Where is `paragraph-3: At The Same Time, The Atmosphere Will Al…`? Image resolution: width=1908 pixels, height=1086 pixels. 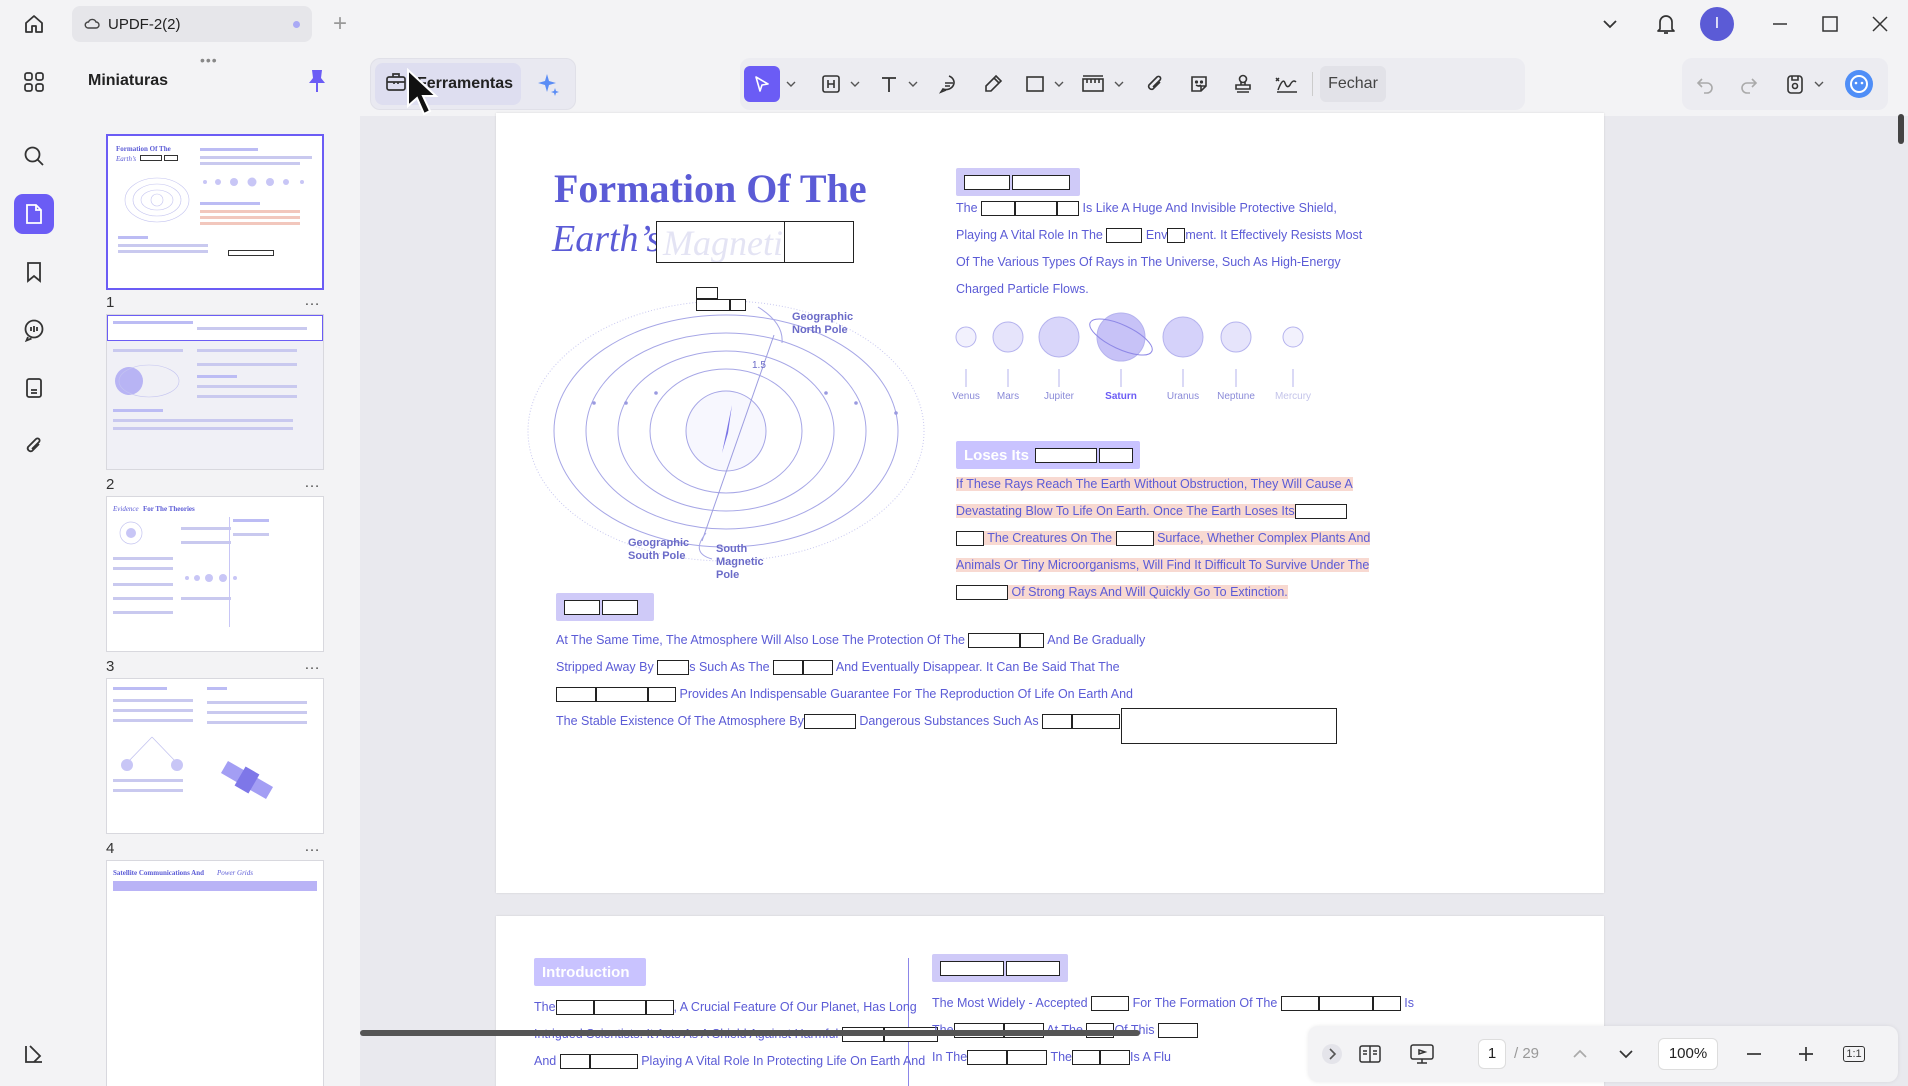
paragraph-3: At The Same Time, The Atmosphere Will Al… is located at coordinates (851, 681).